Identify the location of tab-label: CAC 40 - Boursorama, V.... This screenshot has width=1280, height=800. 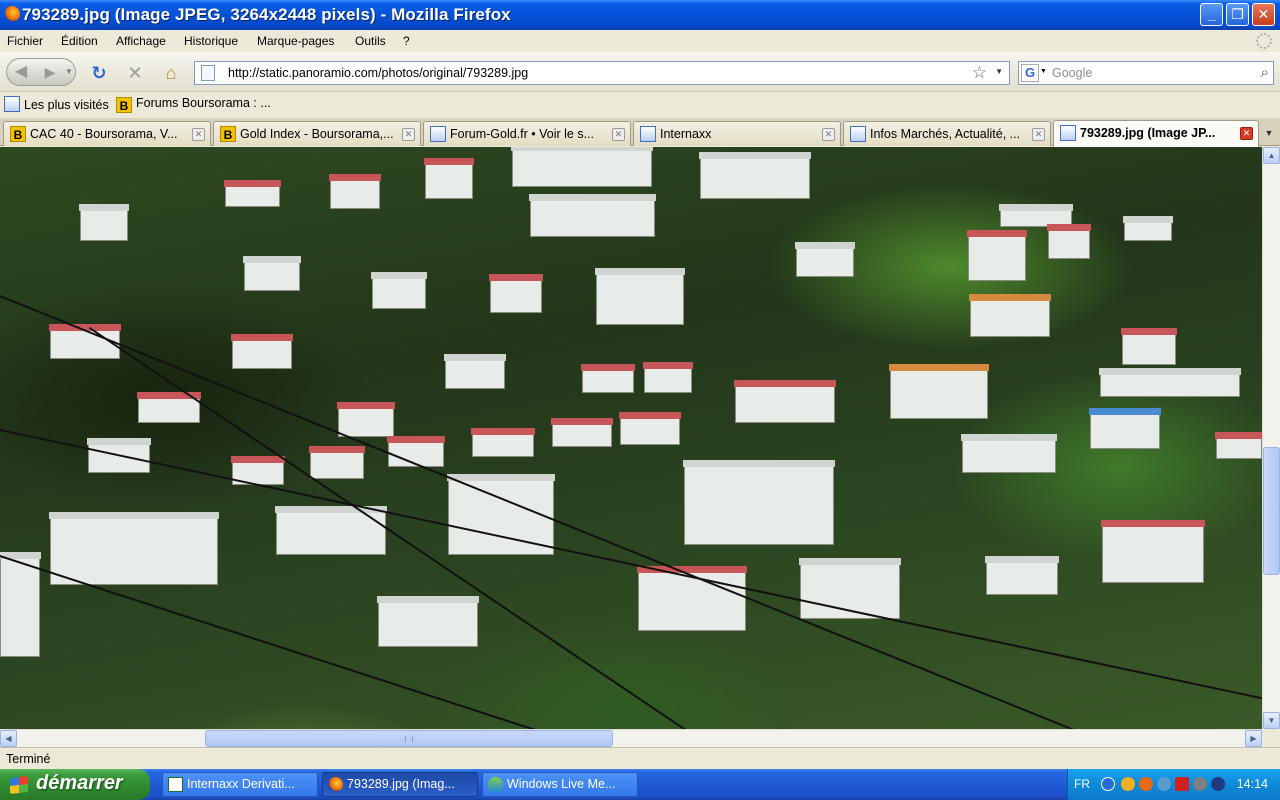
(104, 134).